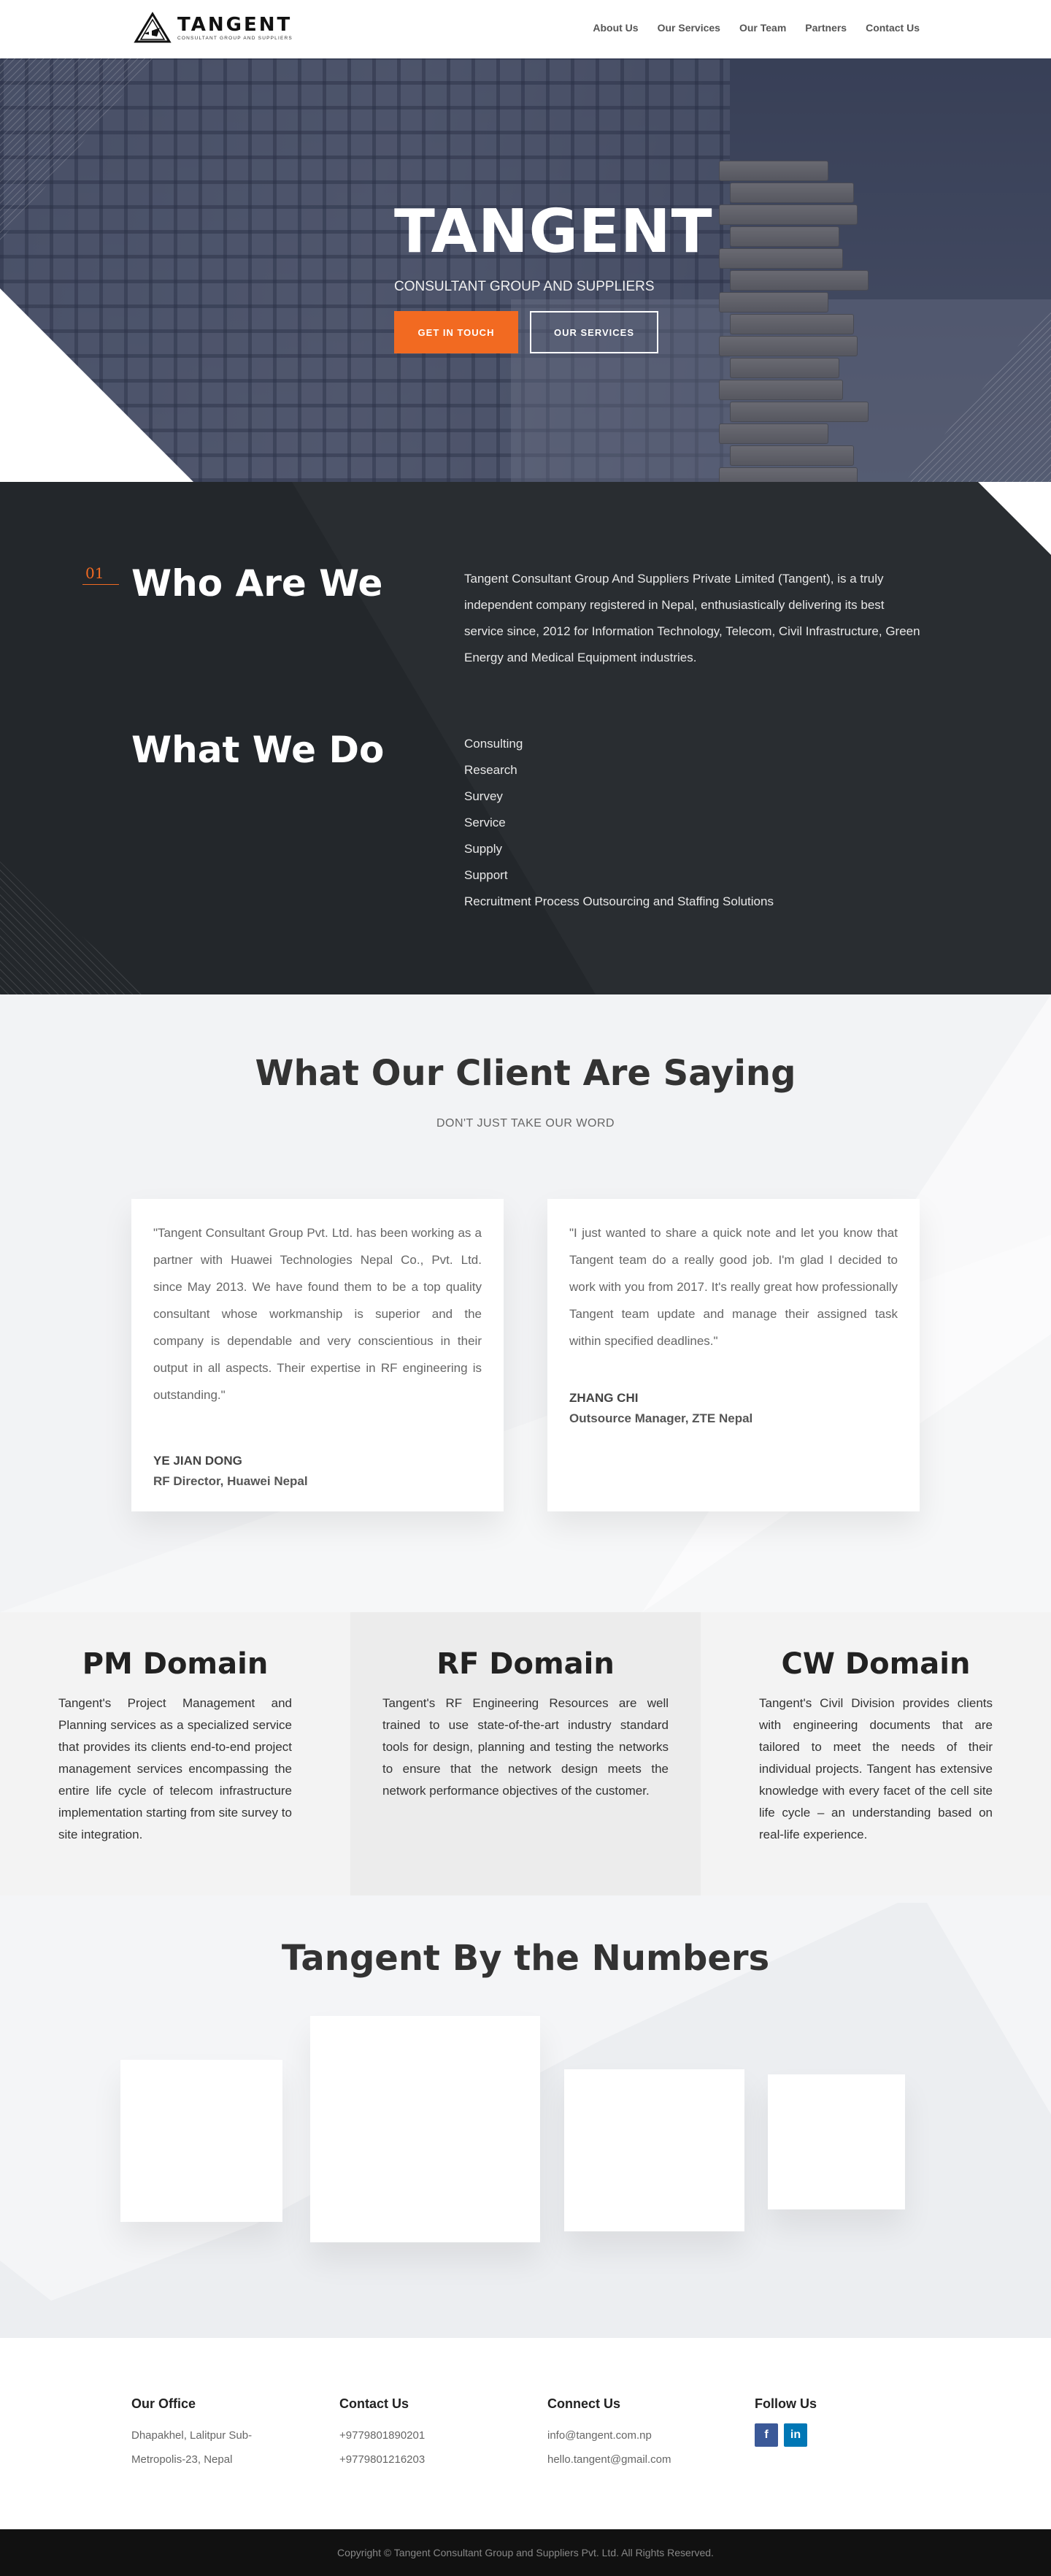  Describe the element at coordinates (483, 849) in the screenshot. I see `list-item: Supply` at that location.